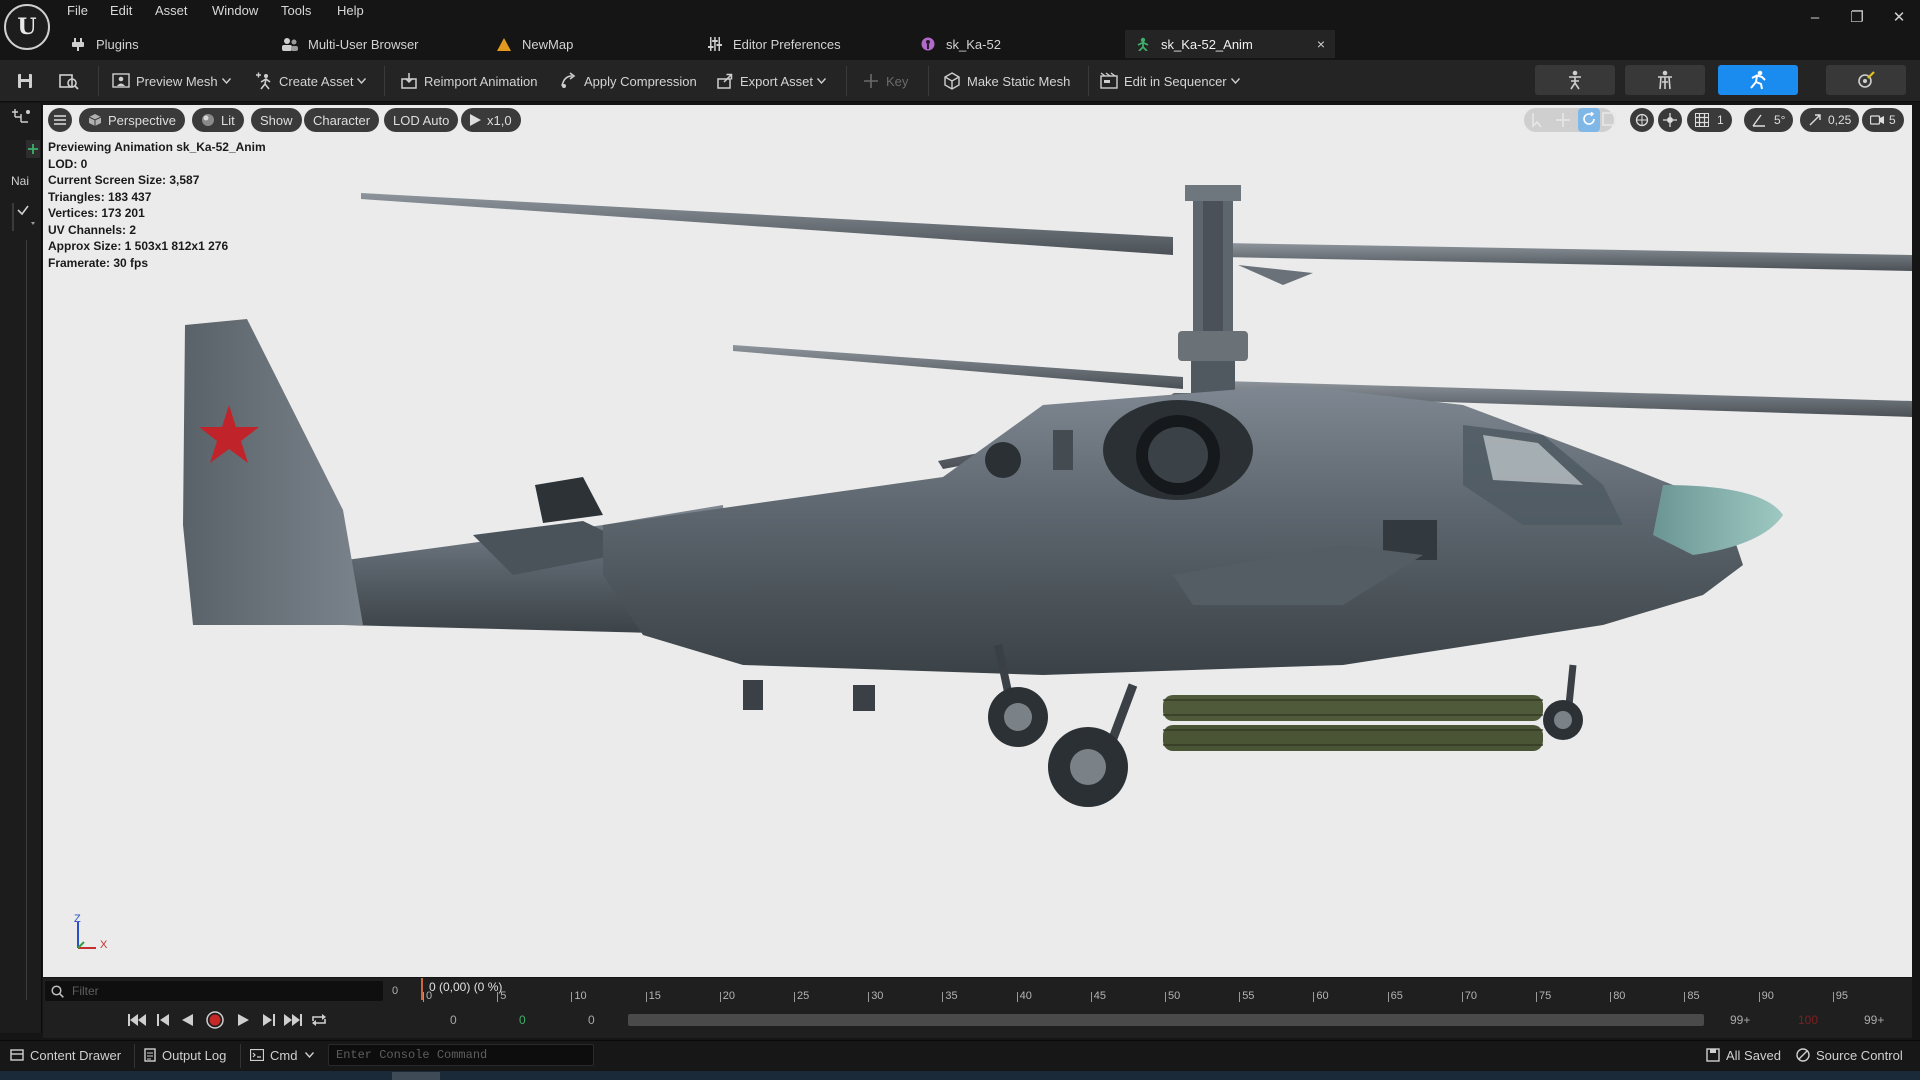 This screenshot has width=1920, height=1080. I want to click on mesh-icon, so click(121, 81).